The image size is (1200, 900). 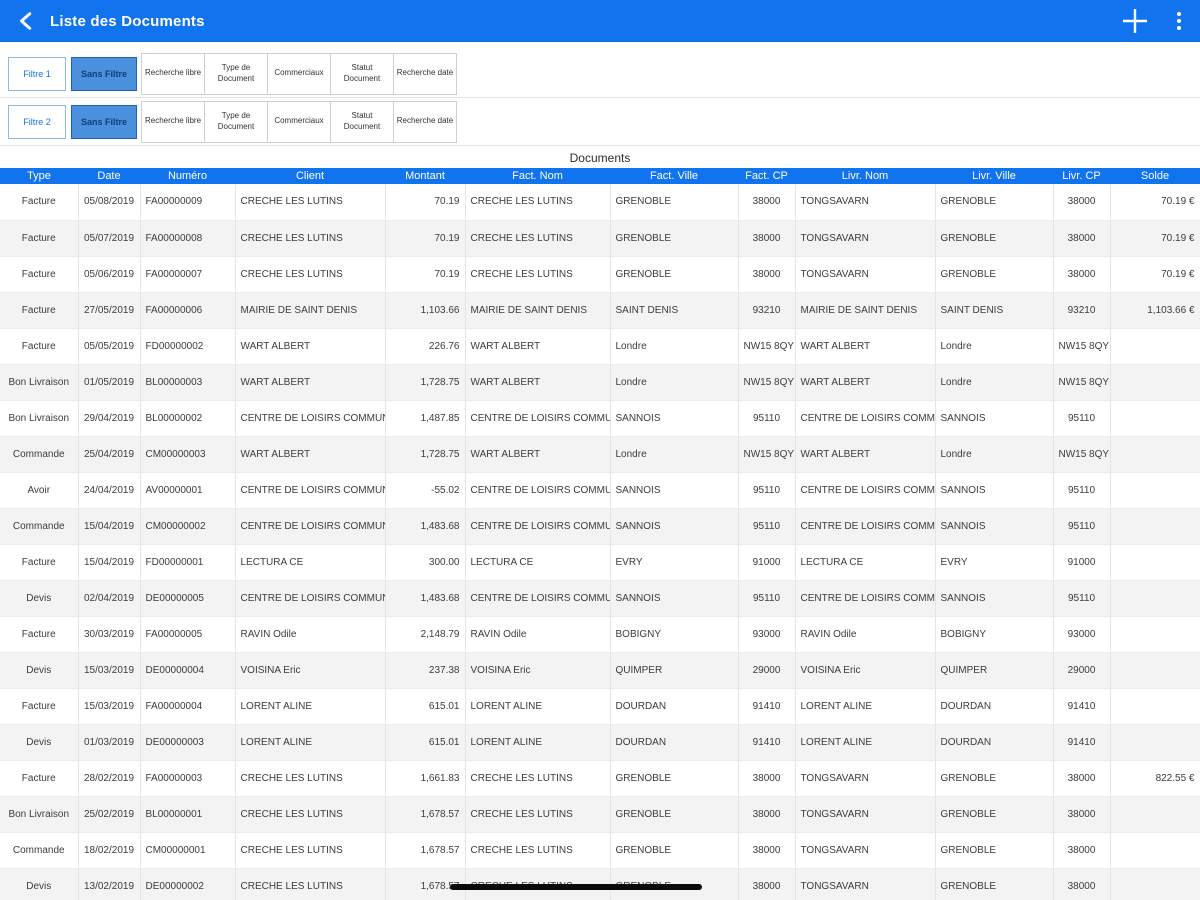 What do you see at coordinates (1155, 176) in the screenshot?
I see `column-header: Solde` at bounding box center [1155, 176].